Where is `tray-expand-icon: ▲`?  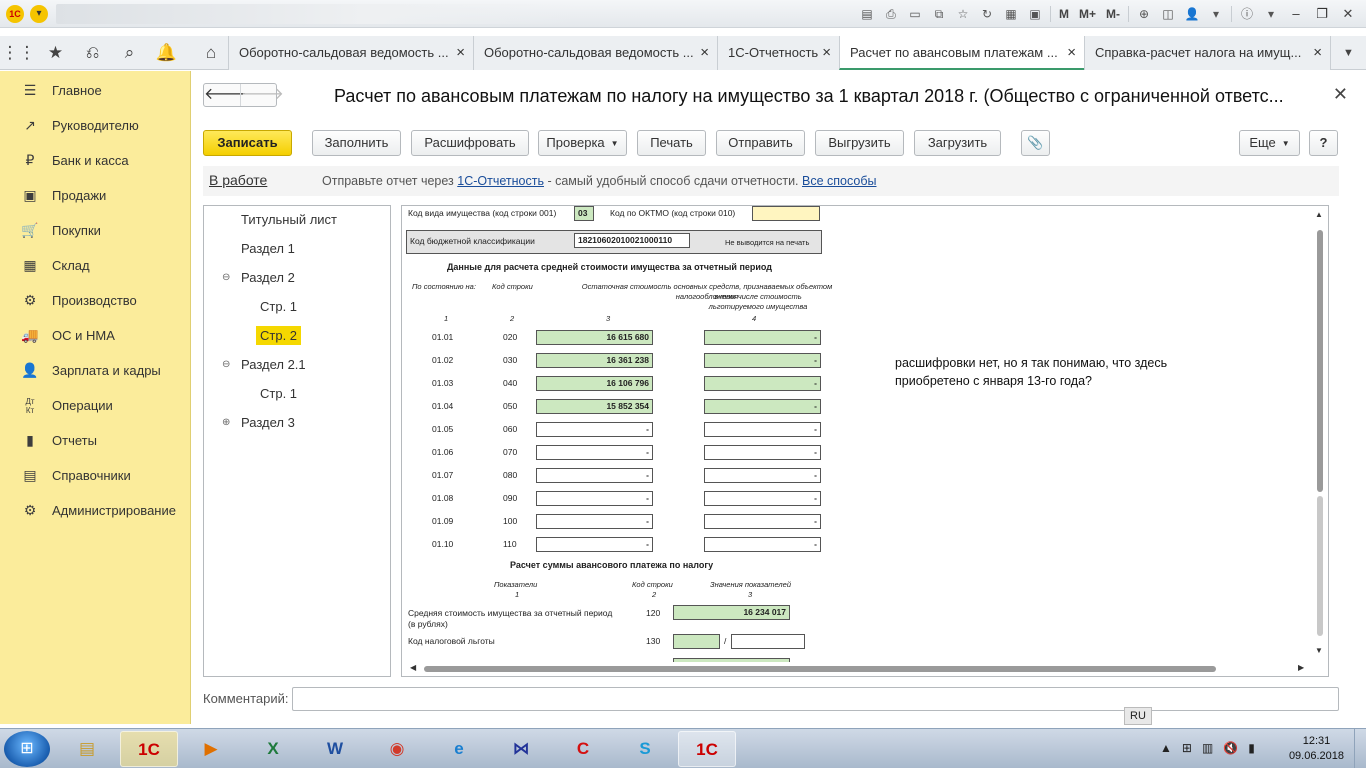 tray-expand-icon: ▲ is located at coordinates (1166, 748).